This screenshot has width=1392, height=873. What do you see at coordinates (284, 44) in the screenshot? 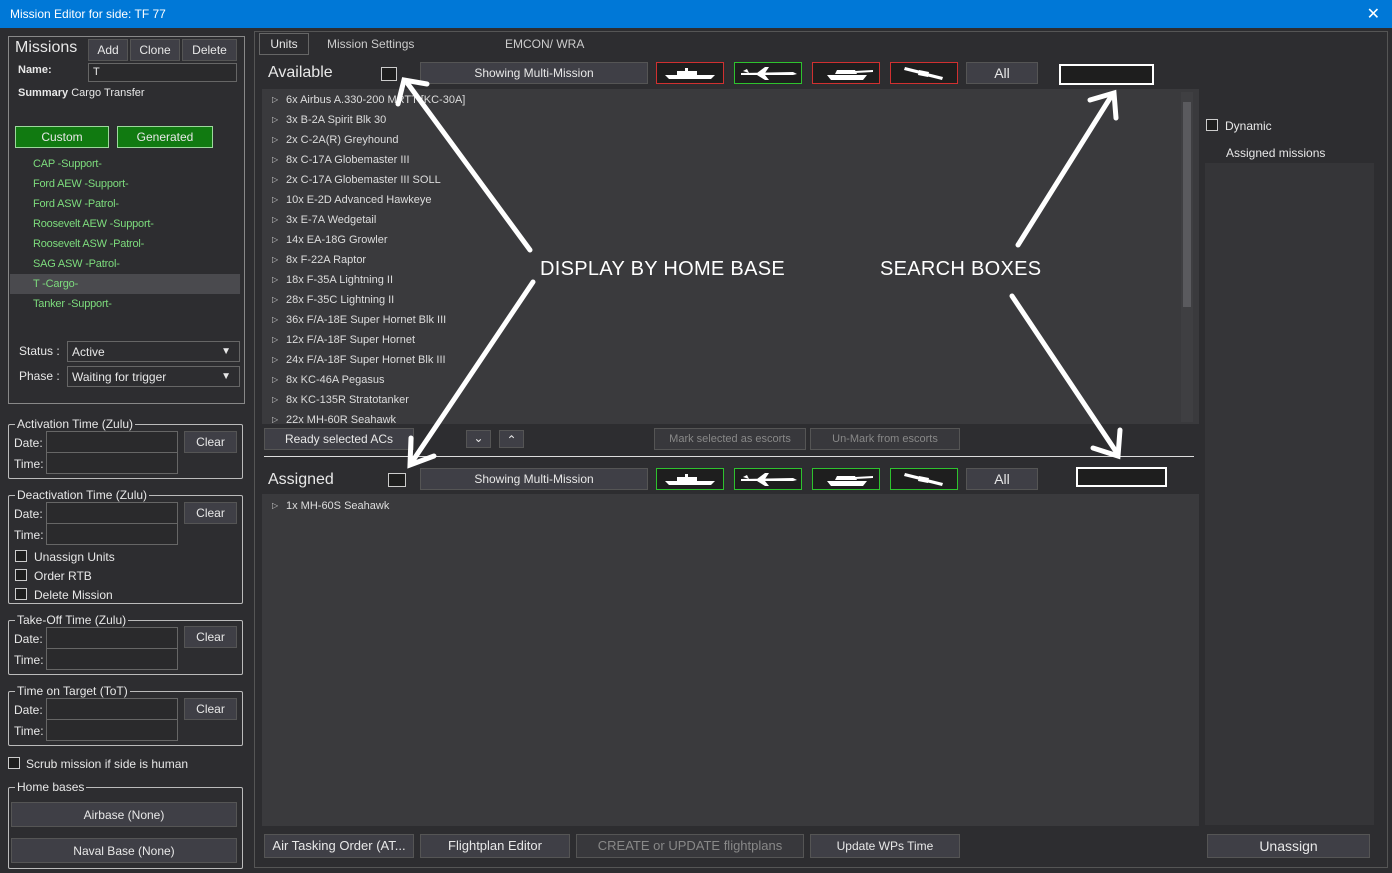
I see `tab-units: Units` at bounding box center [284, 44].